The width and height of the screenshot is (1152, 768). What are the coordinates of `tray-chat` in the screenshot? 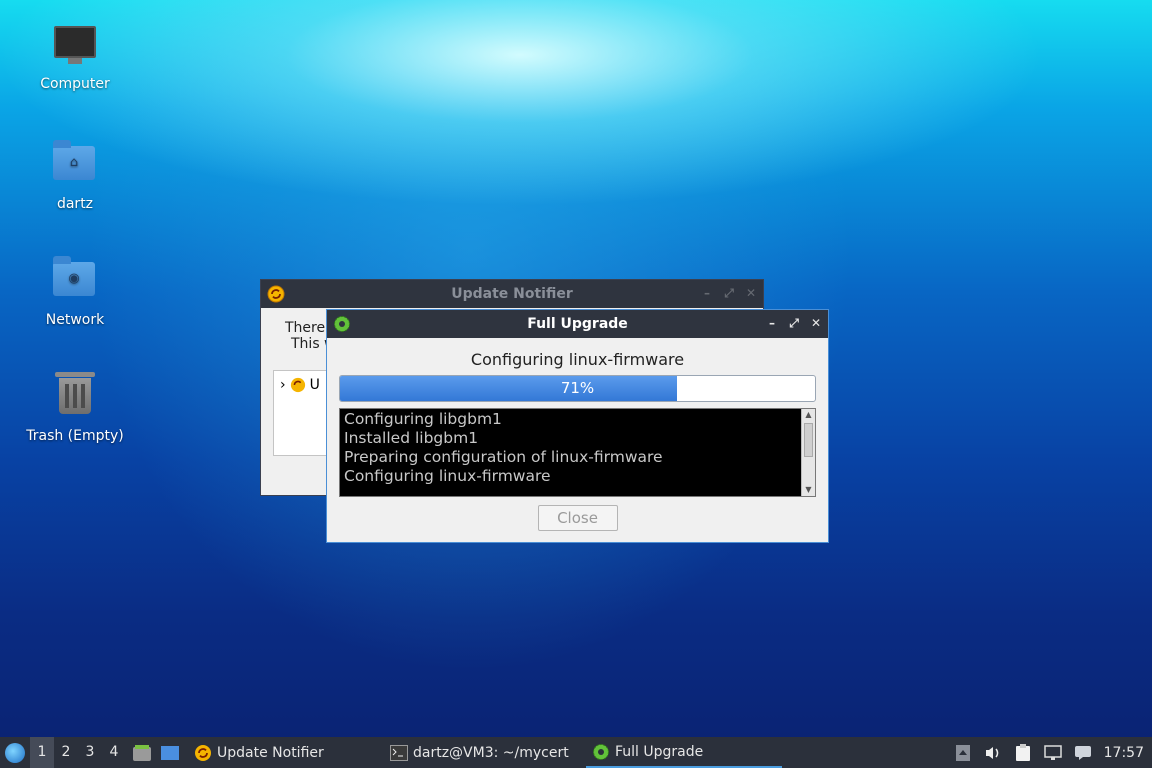 It's located at (1083, 752).